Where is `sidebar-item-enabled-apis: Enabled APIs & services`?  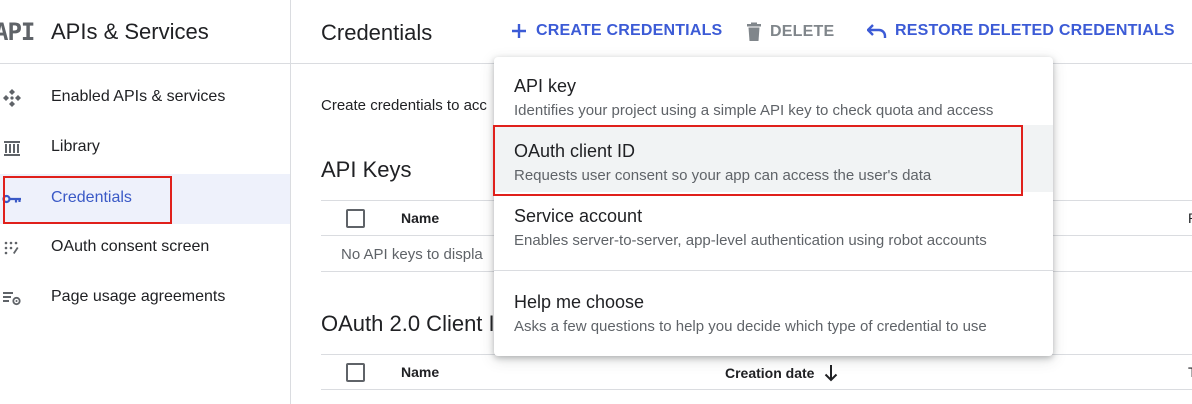
sidebar-item-enabled-apis: Enabled APIs & services is located at coordinates (145, 98).